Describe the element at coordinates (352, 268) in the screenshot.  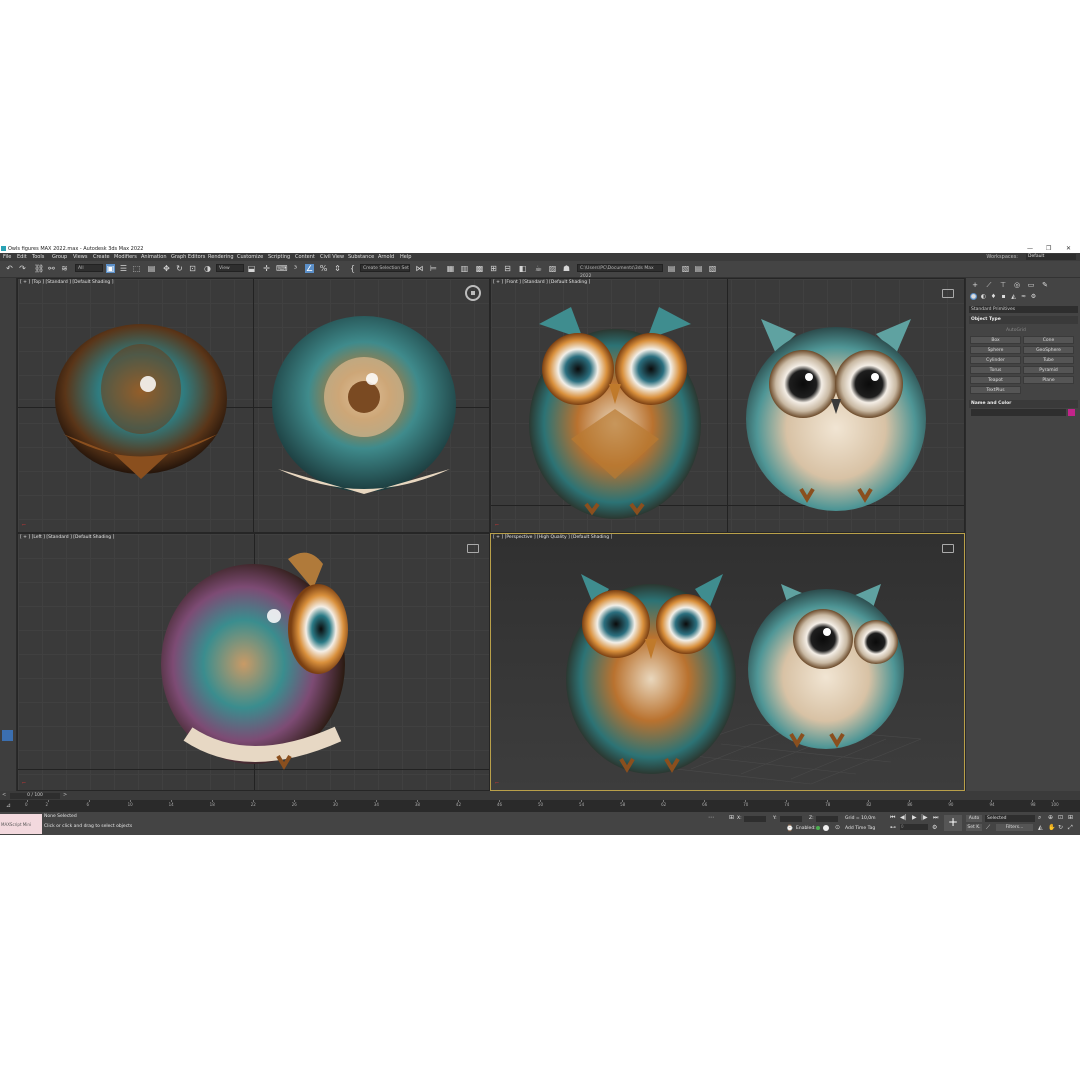
I see `edit-named-selection-icon: {` at that location.